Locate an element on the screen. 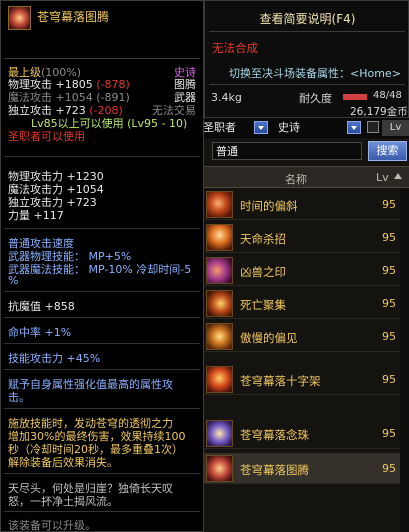 The width and height of the screenshot is (409, 532). list-item-selected: 苍穹幕落图腾 95 is located at coordinates (304, 468).